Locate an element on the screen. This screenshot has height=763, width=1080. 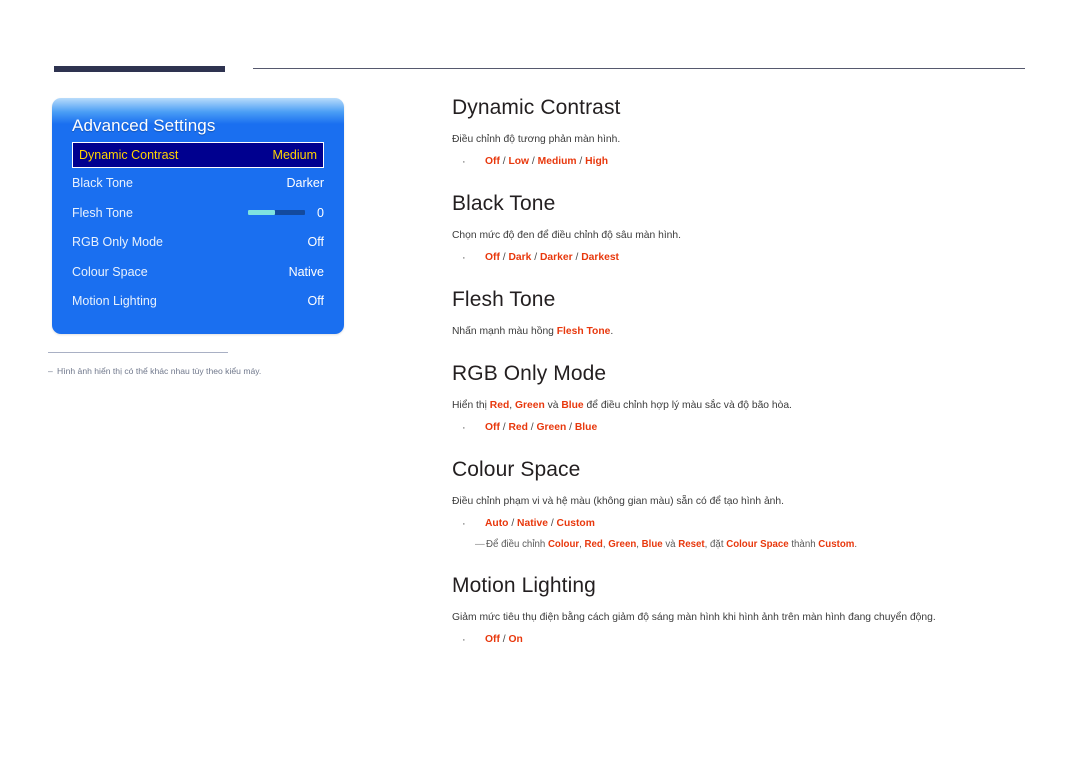
footnote-divider is located at coordinates (138, 352).